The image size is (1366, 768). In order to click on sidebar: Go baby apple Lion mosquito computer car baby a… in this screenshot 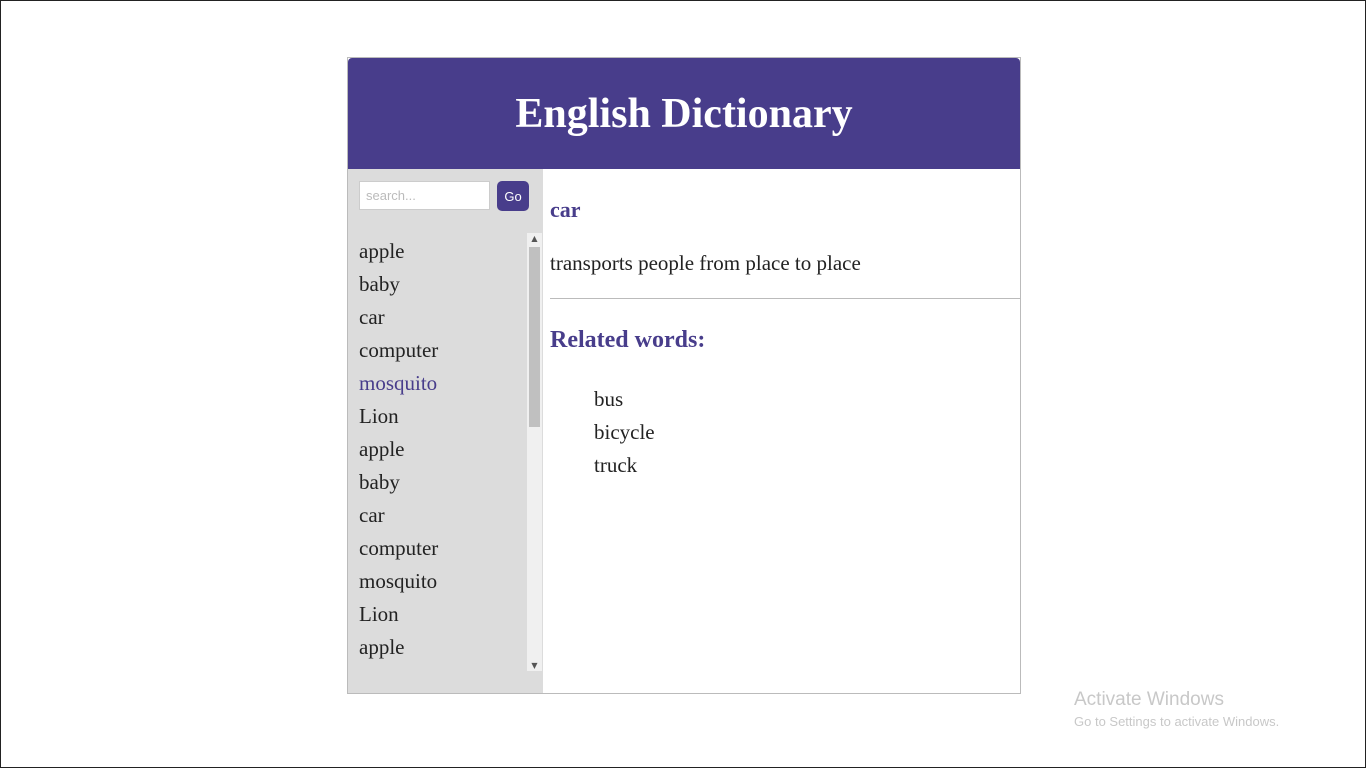, I will do `click(445, 431)`.